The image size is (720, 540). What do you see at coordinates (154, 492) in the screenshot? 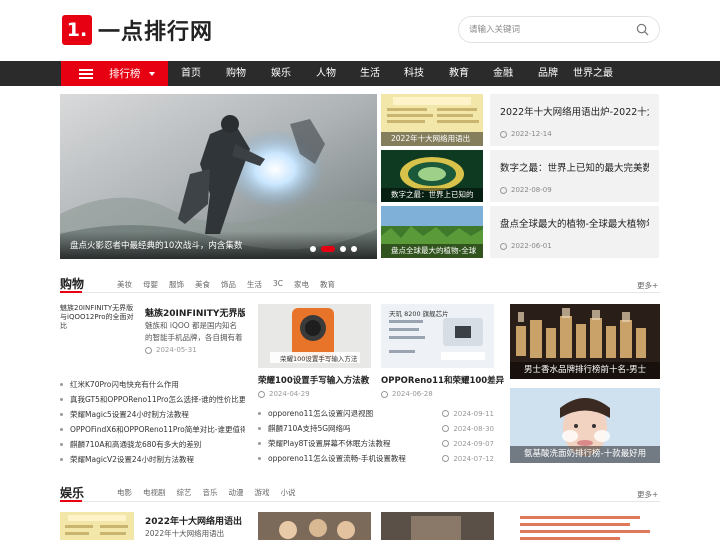
I see `tag-link: 电视剧` at bounding box center [154, 492].